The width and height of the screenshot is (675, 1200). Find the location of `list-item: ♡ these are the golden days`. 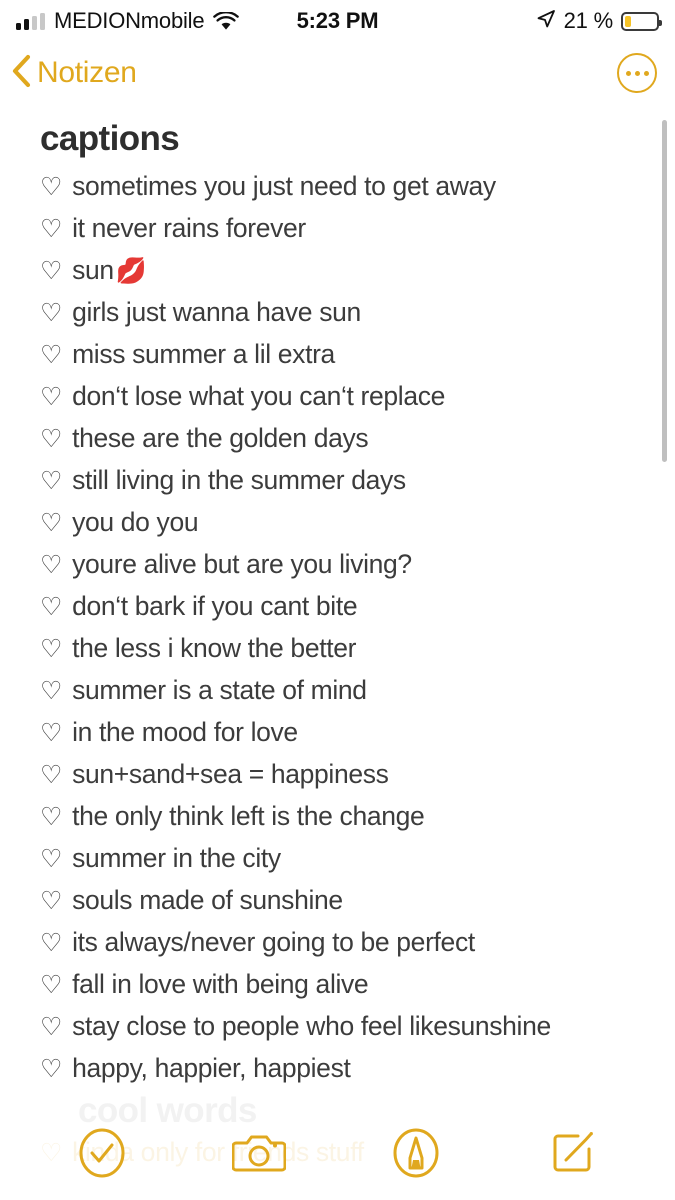

list-item: ♡ these are the golden days is located at coordinates (347, 439).